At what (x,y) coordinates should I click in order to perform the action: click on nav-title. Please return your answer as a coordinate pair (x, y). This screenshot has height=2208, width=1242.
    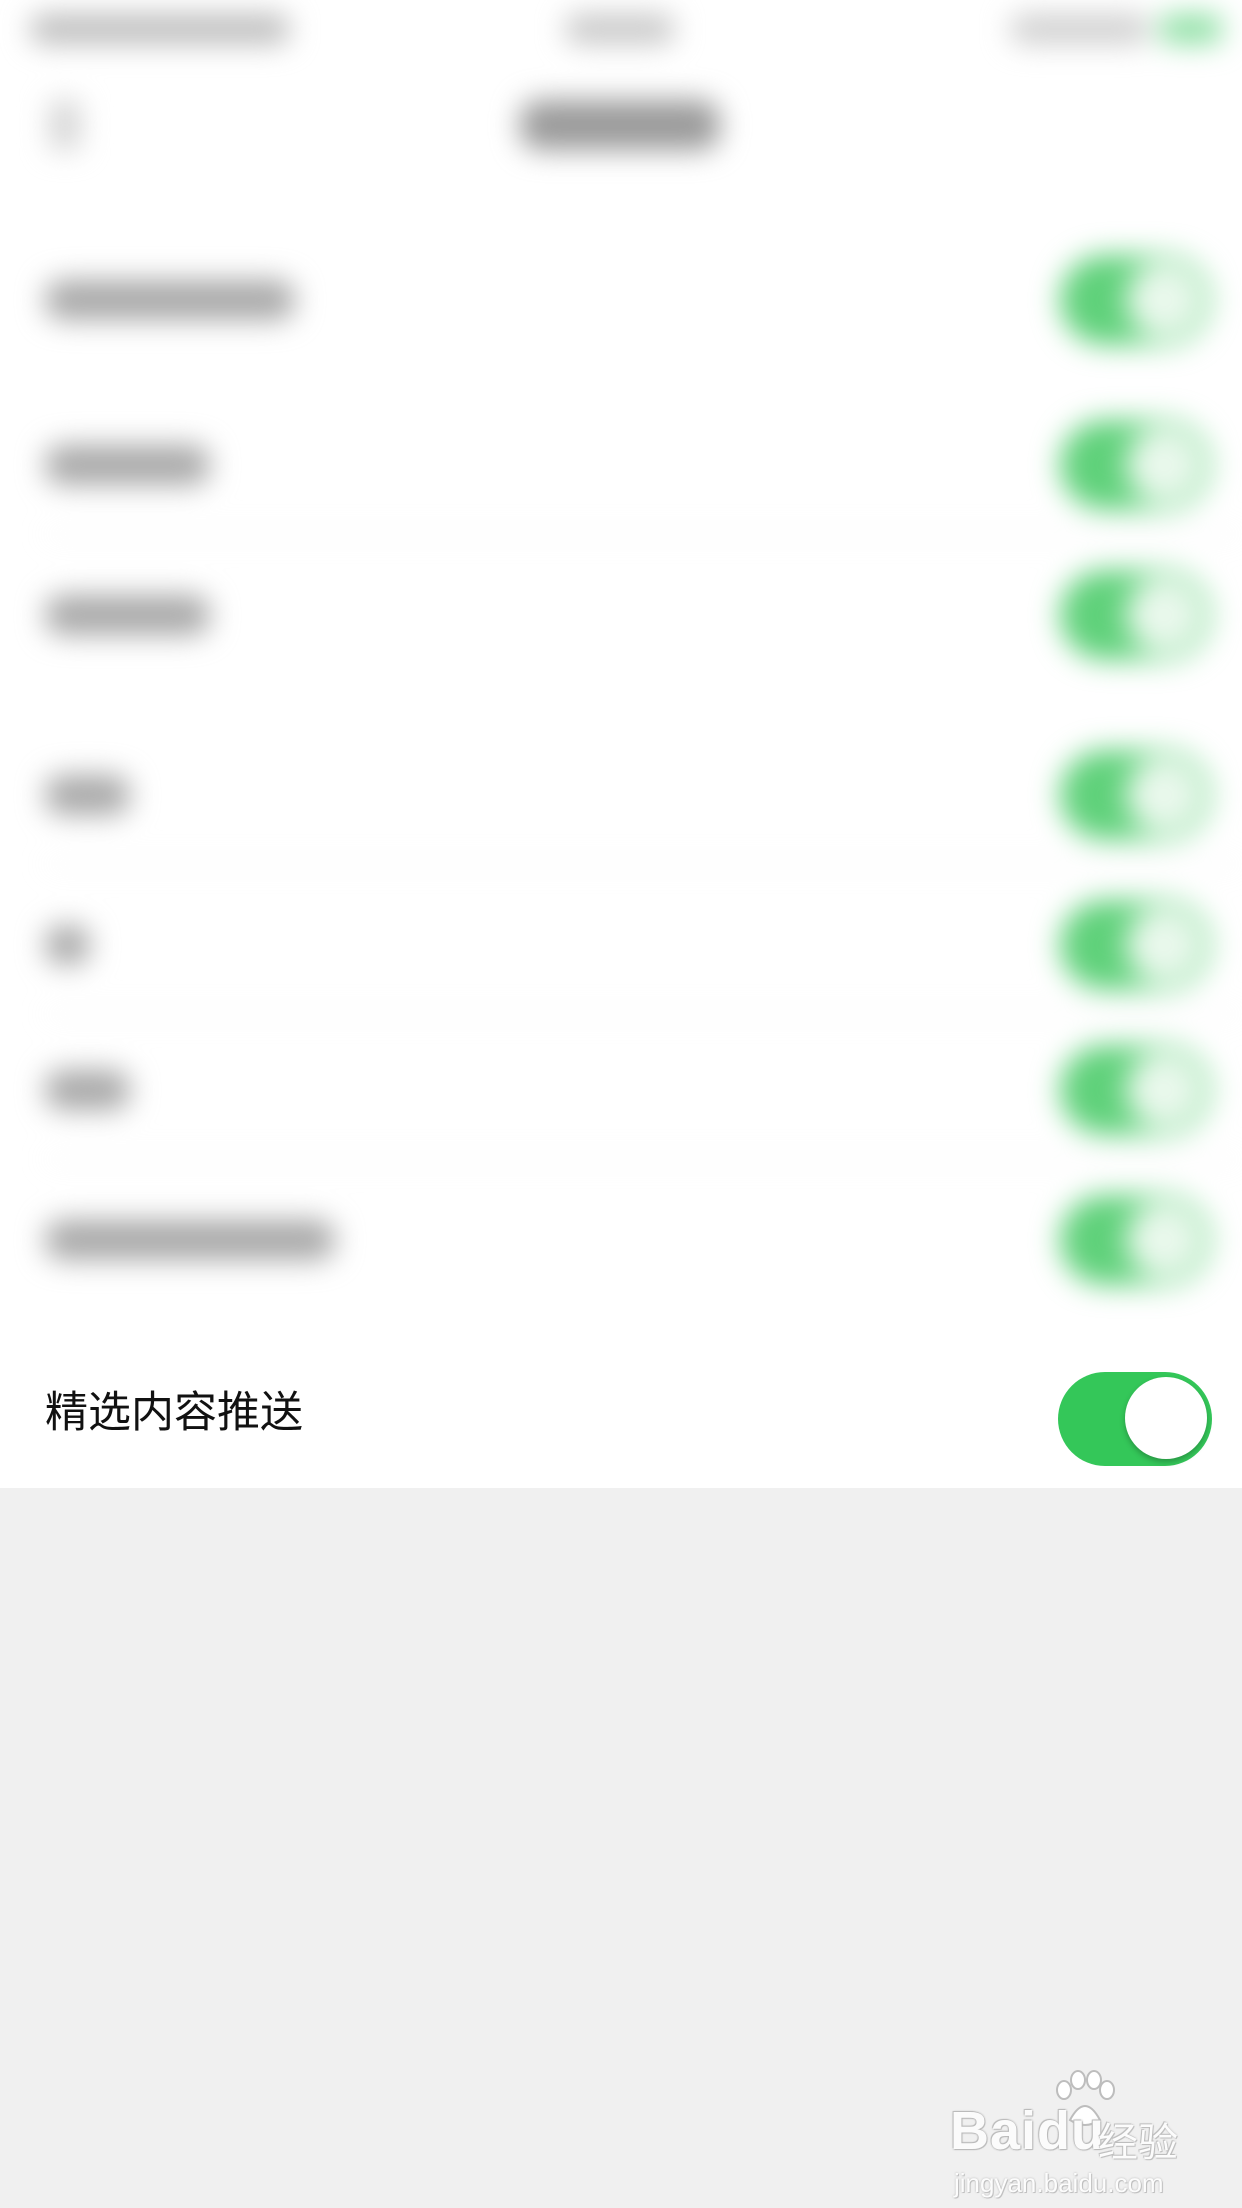
    Looking at the image, I should click on (620, 125).